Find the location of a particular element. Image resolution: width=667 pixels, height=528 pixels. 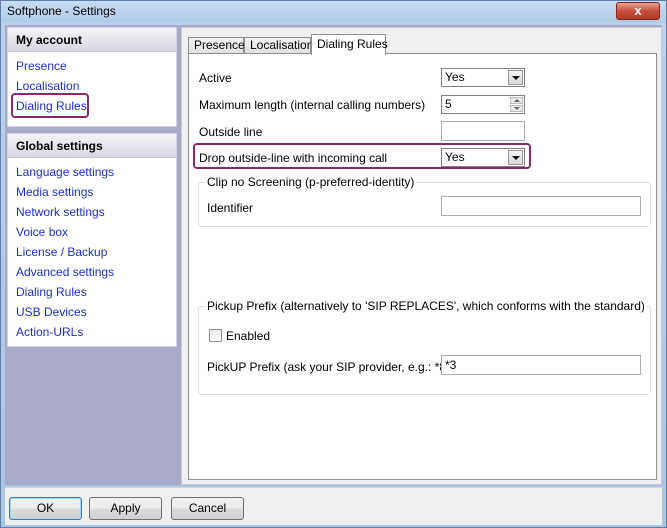

my-account-heading: My account is located at coordinates (92, 40).